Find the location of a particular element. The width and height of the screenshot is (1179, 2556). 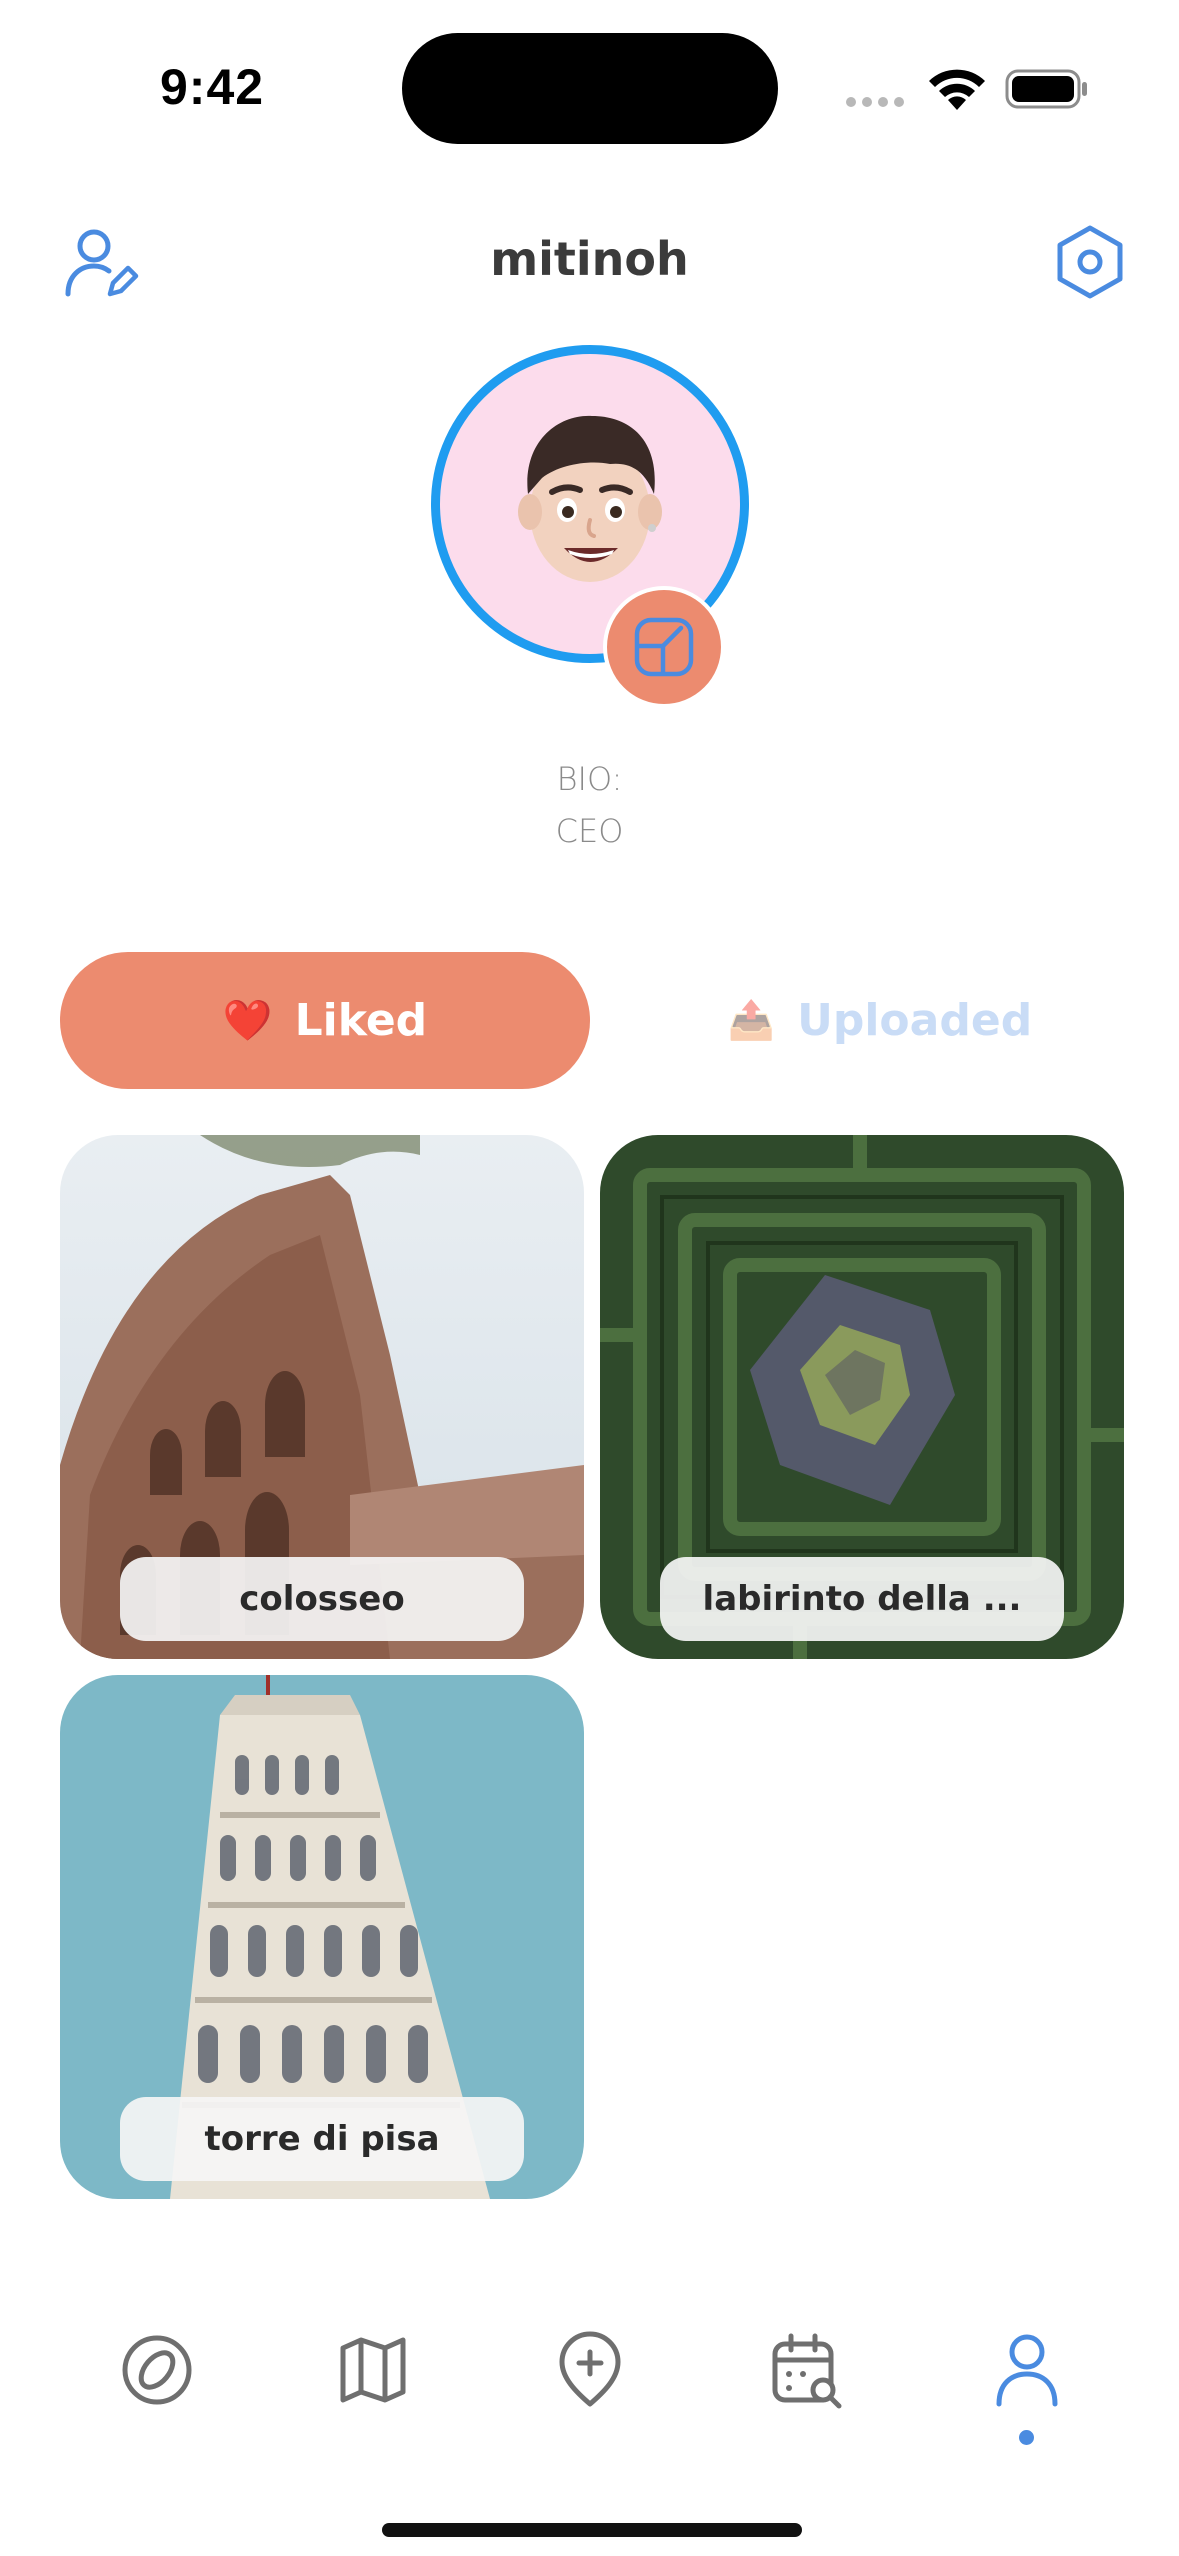

settings-button is located at coordinates (1090, 262).